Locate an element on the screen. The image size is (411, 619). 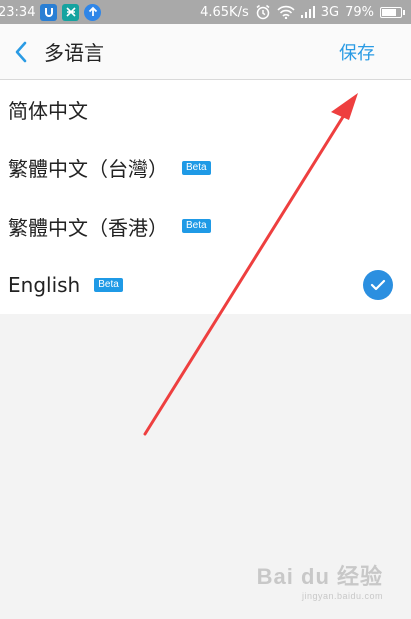
status-bar: 23:34 4.65K/s 3G 79% is located at coordinates (205, 12).